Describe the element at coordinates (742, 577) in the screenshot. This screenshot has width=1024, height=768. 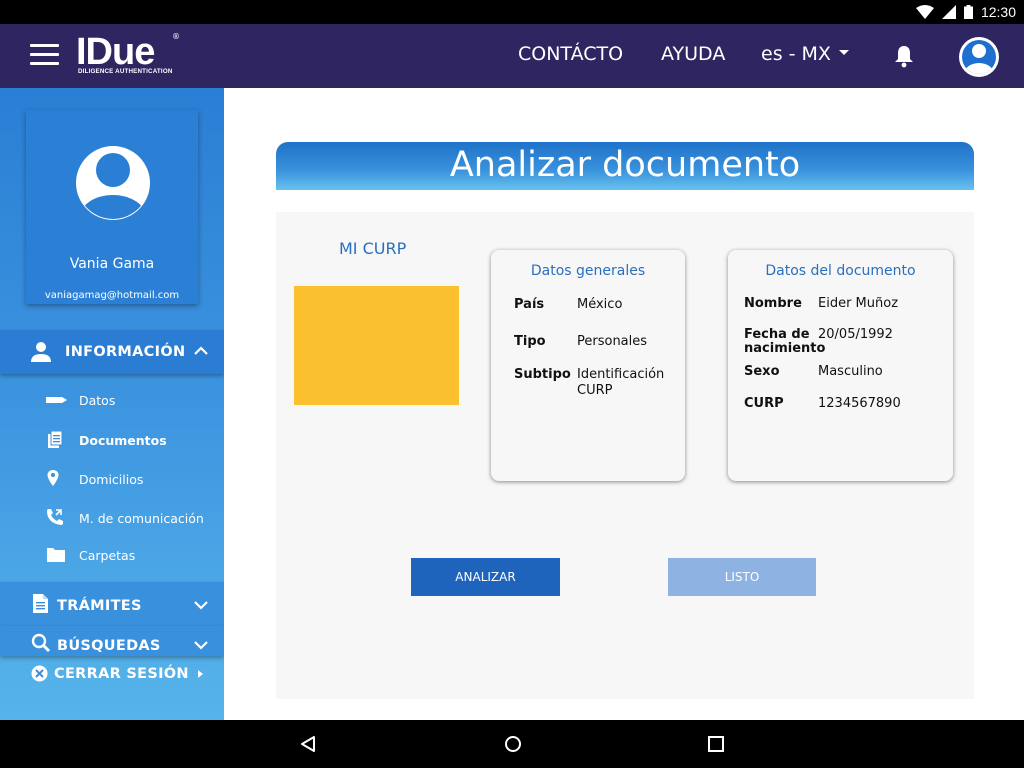
I see `done-button: LISTO` at that location.